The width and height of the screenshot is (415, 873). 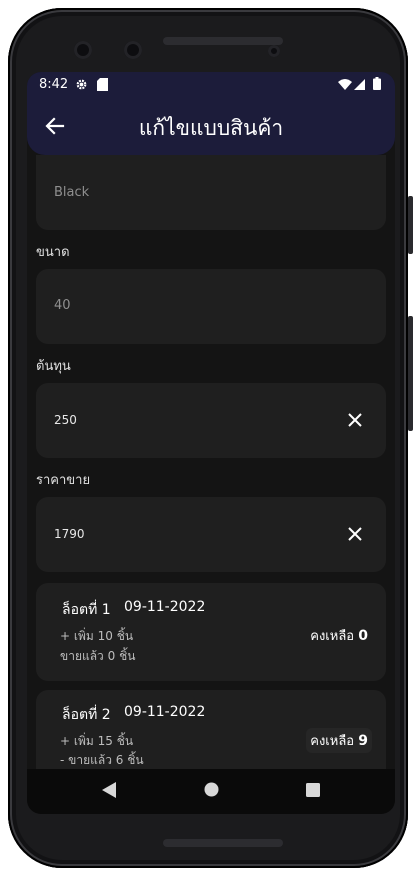 I want to click on bottom-speaker, so click(x=223, y=843).